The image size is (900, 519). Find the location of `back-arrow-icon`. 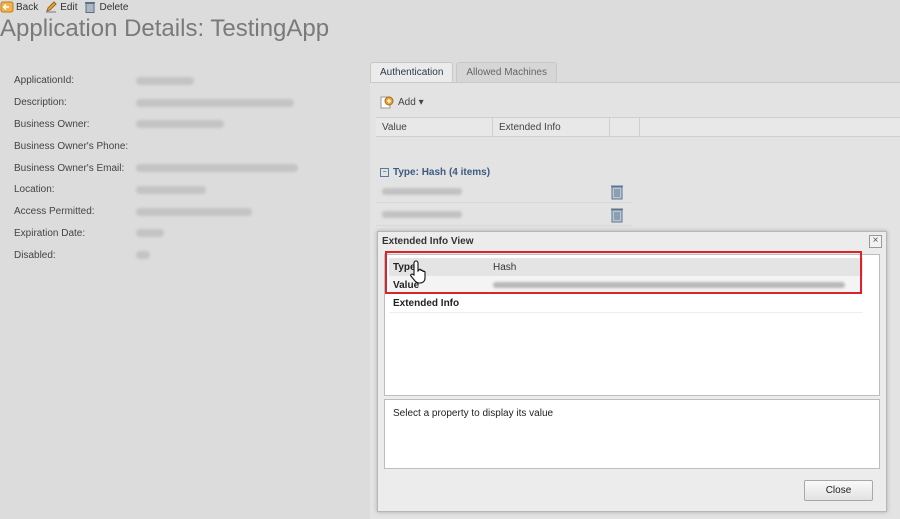

back-arrow-icon is located at coordinates (7, 7).